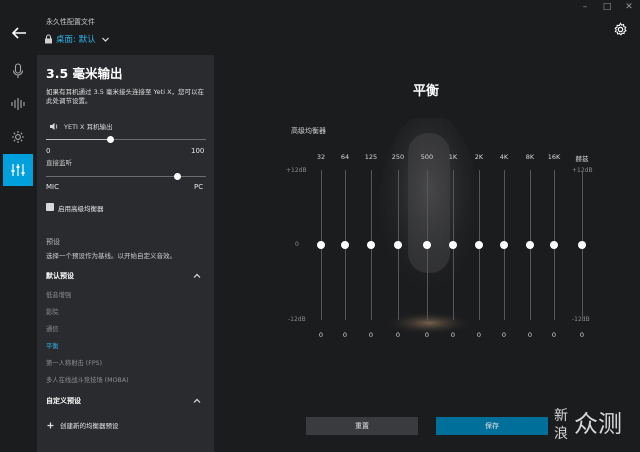 The height and width of the screenshot is (452, 640). I want to click on eq-band-125-value: 0, so click(371, 335).